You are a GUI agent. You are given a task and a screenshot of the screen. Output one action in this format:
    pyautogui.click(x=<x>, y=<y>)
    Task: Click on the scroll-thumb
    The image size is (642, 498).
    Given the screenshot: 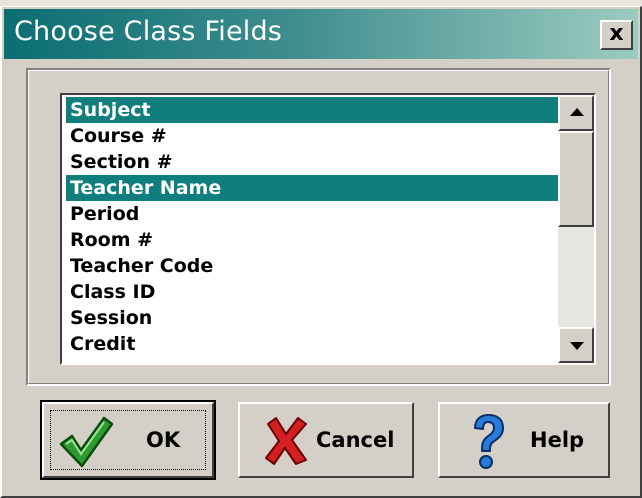 What is the action you would take?
    pyautogui.click(x=576, y=179)
    